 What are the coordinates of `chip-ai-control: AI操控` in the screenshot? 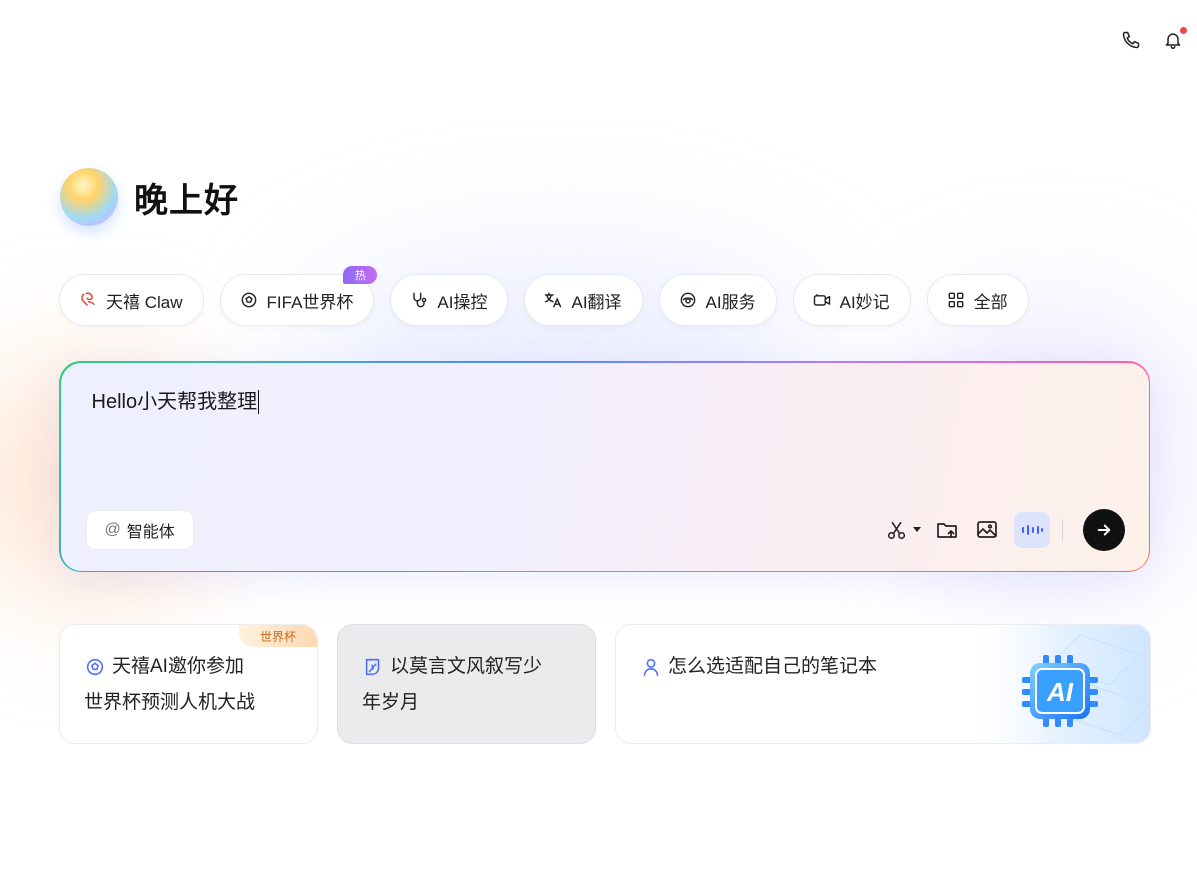 It's located at (449, 300).